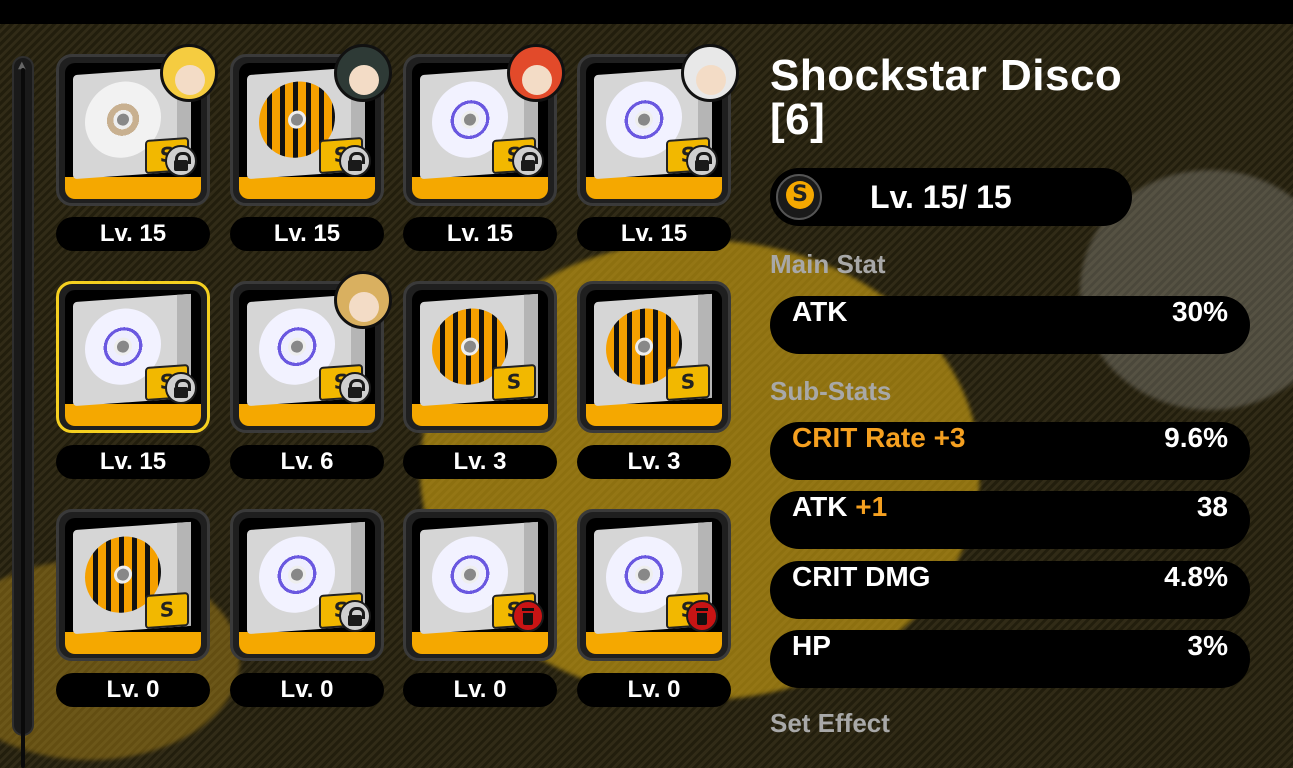 The height and width of the screenshot is (768, 1293). I want to click on sub-stat-row: HP 3%, so click(1010, 659).